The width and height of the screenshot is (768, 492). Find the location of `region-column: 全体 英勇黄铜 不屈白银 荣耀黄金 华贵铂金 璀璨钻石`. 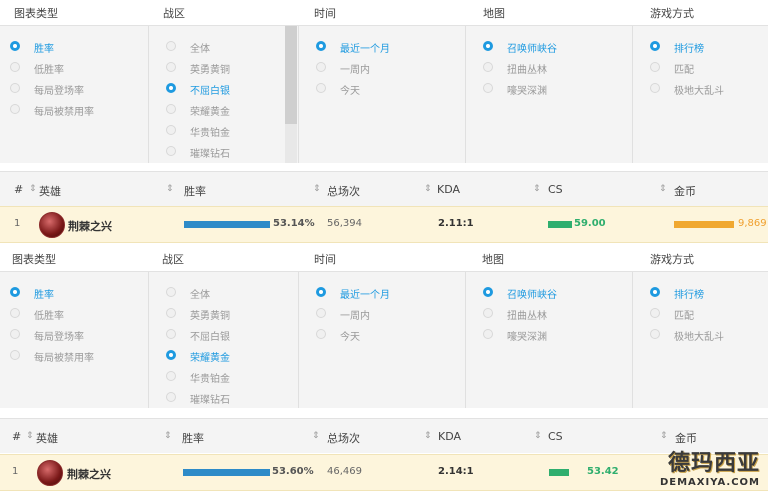

region-column: 全体 英勇黄铜 不屈白银 荣耀黄金 华贵铂金 璀璨钻石 is located at coordinates (224, 94).